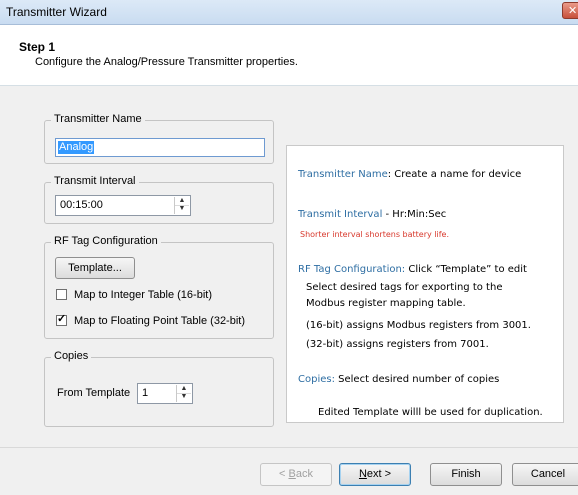  What do you see at coordinates (160, 147) in the screenshot?
I see `transmitter-name-input: Analog` at bounding box center [160, 147].